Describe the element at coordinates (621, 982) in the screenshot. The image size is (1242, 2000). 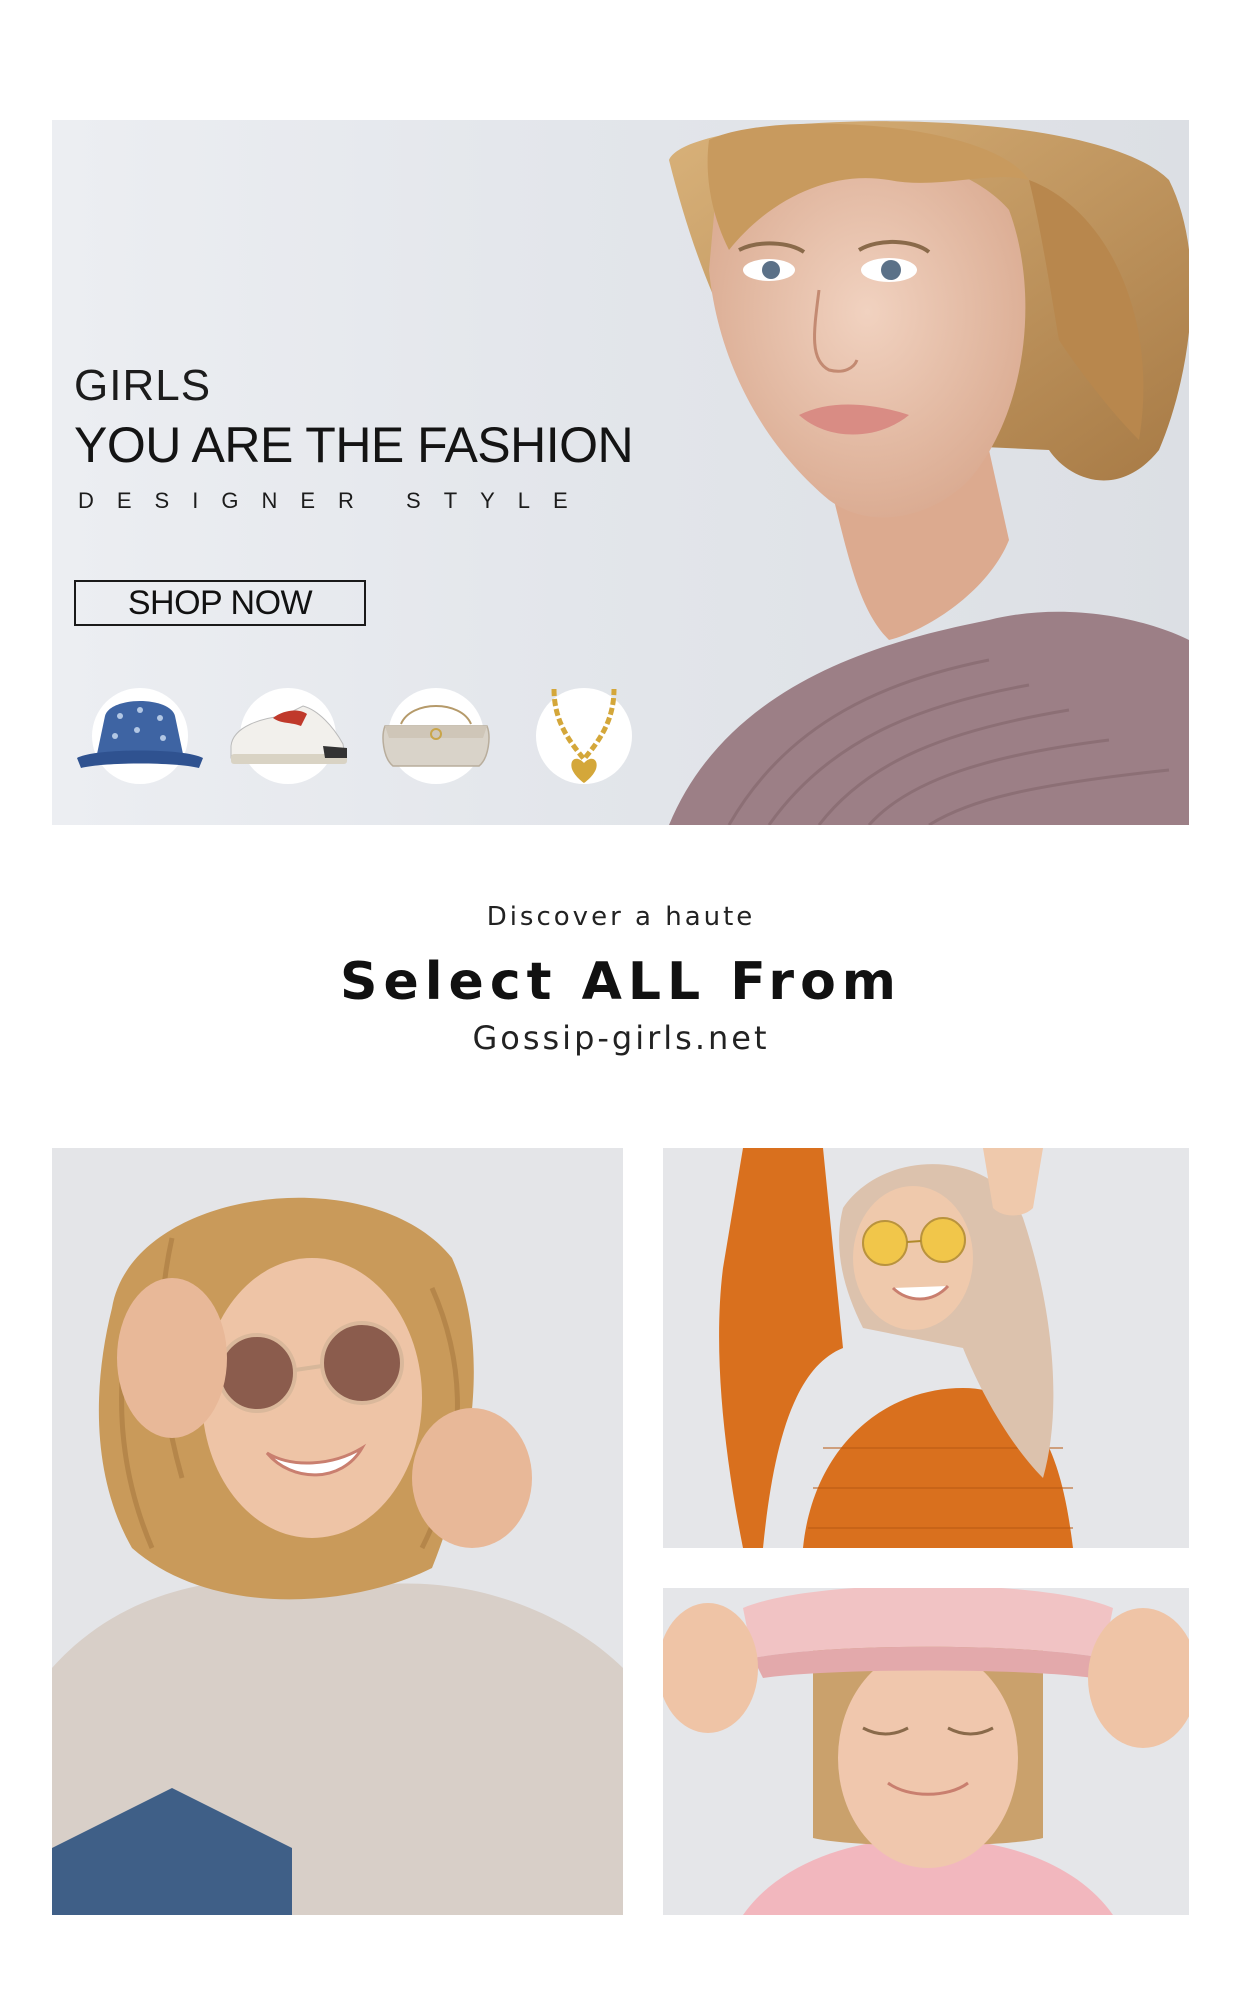
I see `section-title: Select ALL From` at that location.